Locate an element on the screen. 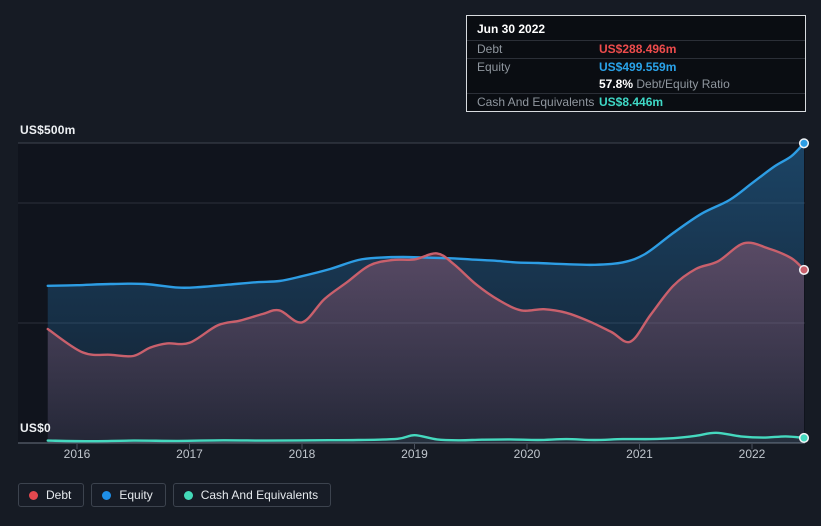 This screenshot has width=821, height=526. tooltip-ratio-value: 57.8% is located at coordinates (616, 84).